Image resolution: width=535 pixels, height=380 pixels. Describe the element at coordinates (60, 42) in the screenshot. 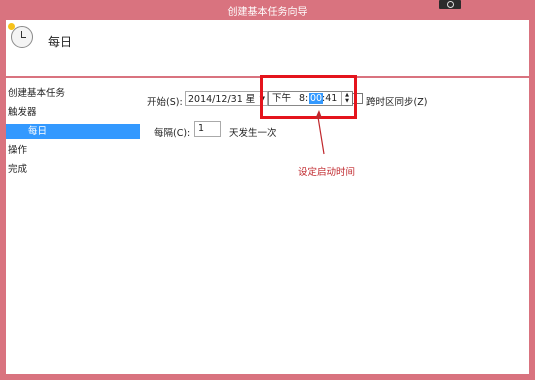

I see `page-title: 每日` at that location.